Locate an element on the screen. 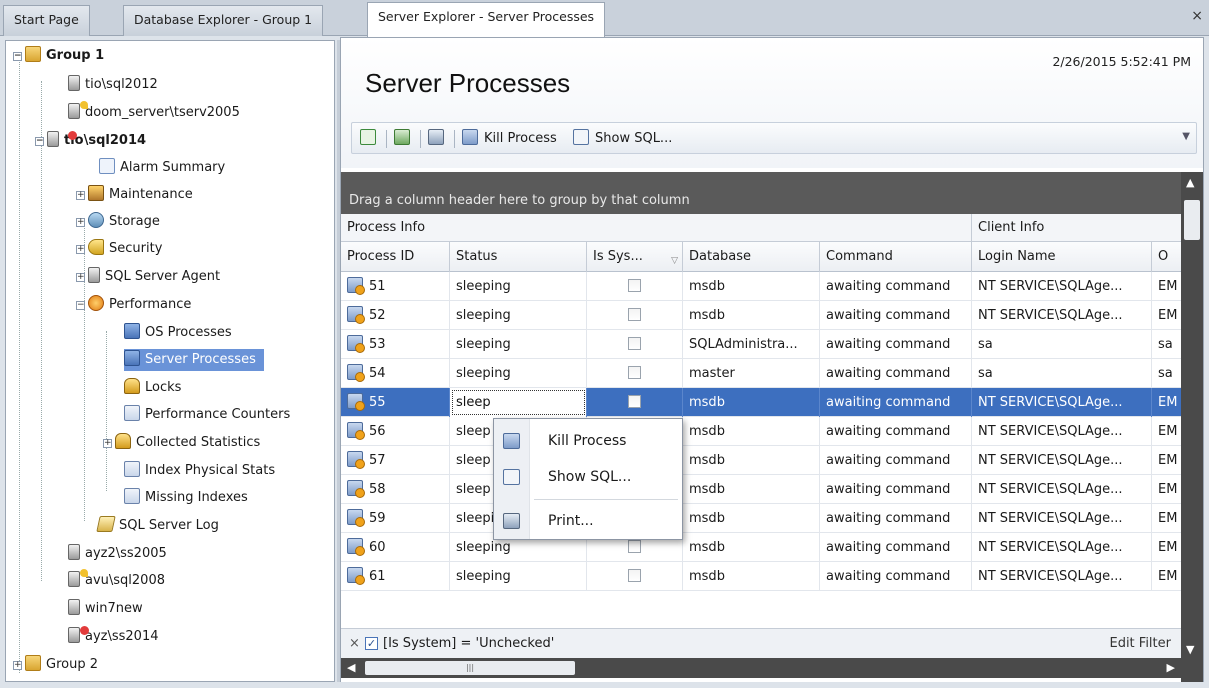 Image resolution: width=1209 pixels, height=688 pixels. tree-item-performance-counters: Performance Counters is located at coordinates (207, 415).